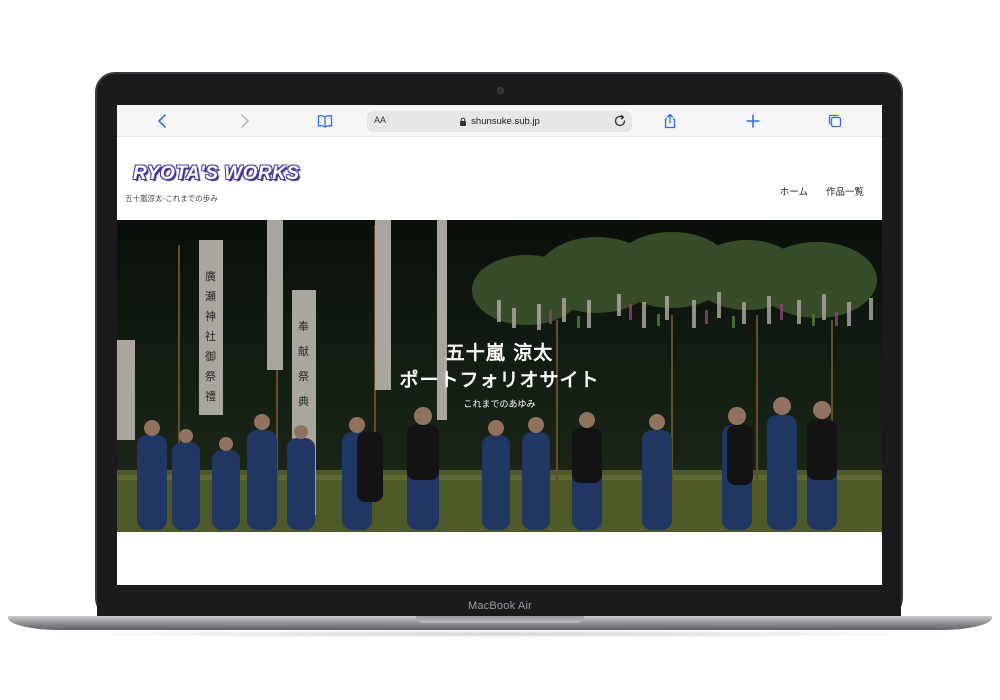  I want to click on url-text: shunsuke.sub.jp, so click(505, 121).